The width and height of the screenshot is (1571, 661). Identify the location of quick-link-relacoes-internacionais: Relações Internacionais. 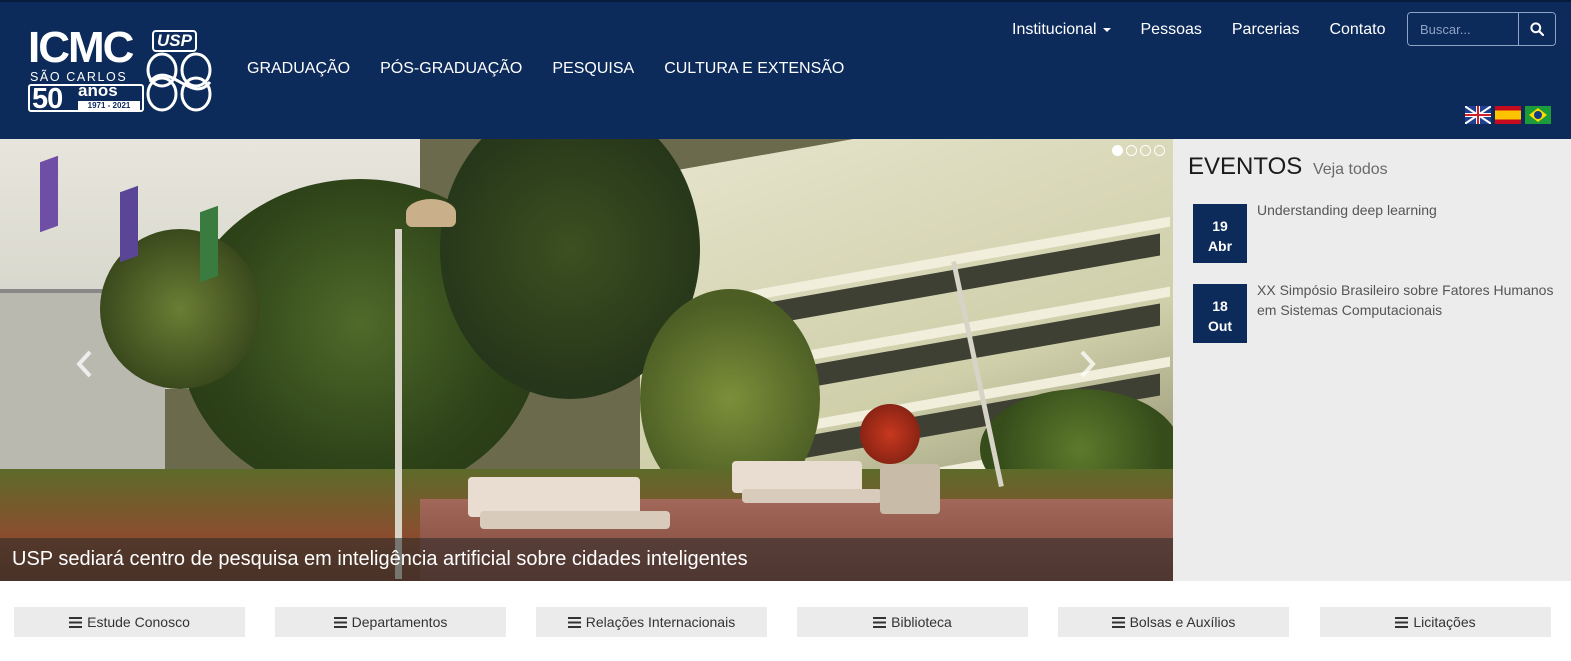
(651, 622).